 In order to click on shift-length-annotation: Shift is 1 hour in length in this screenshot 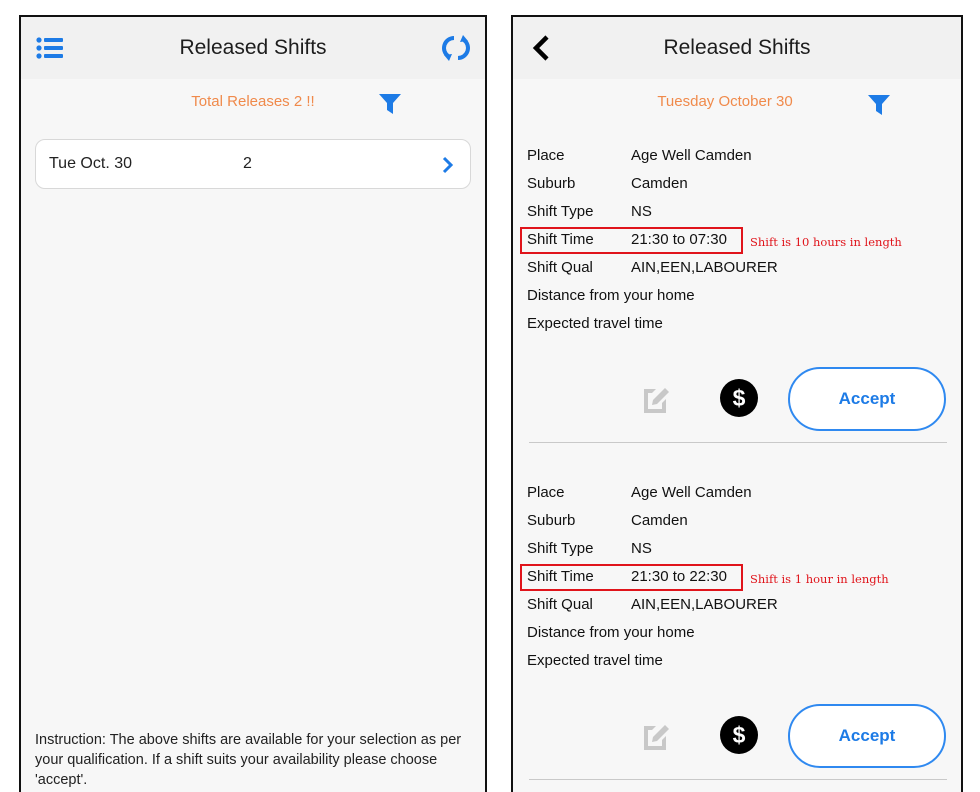, I will do `click(819, 579)`.